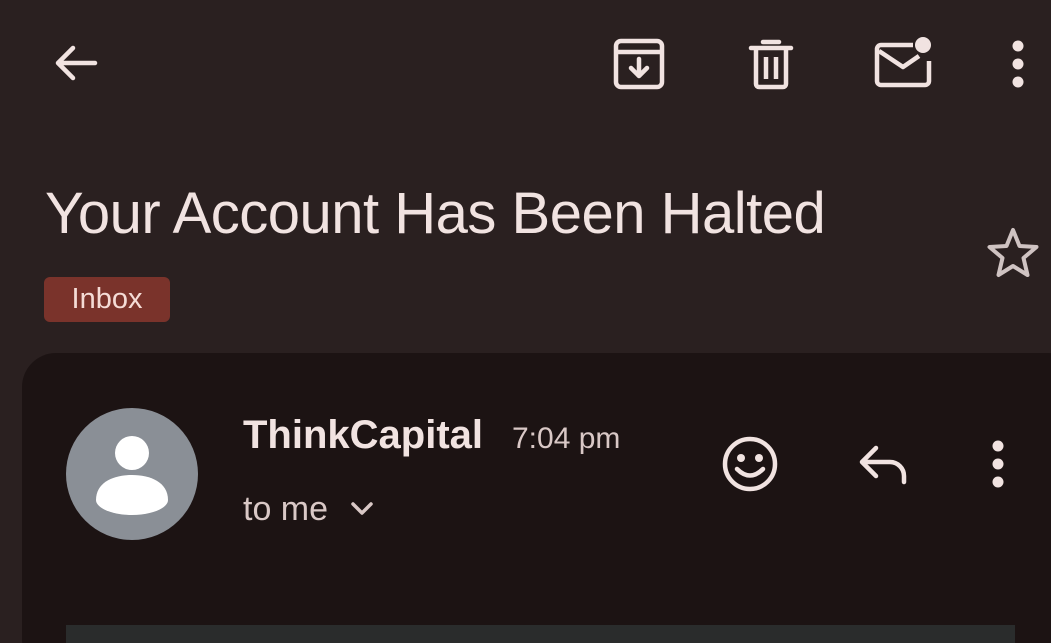  I want to click on email-subject: Your Account Has Been Halted, so click(435, 213).